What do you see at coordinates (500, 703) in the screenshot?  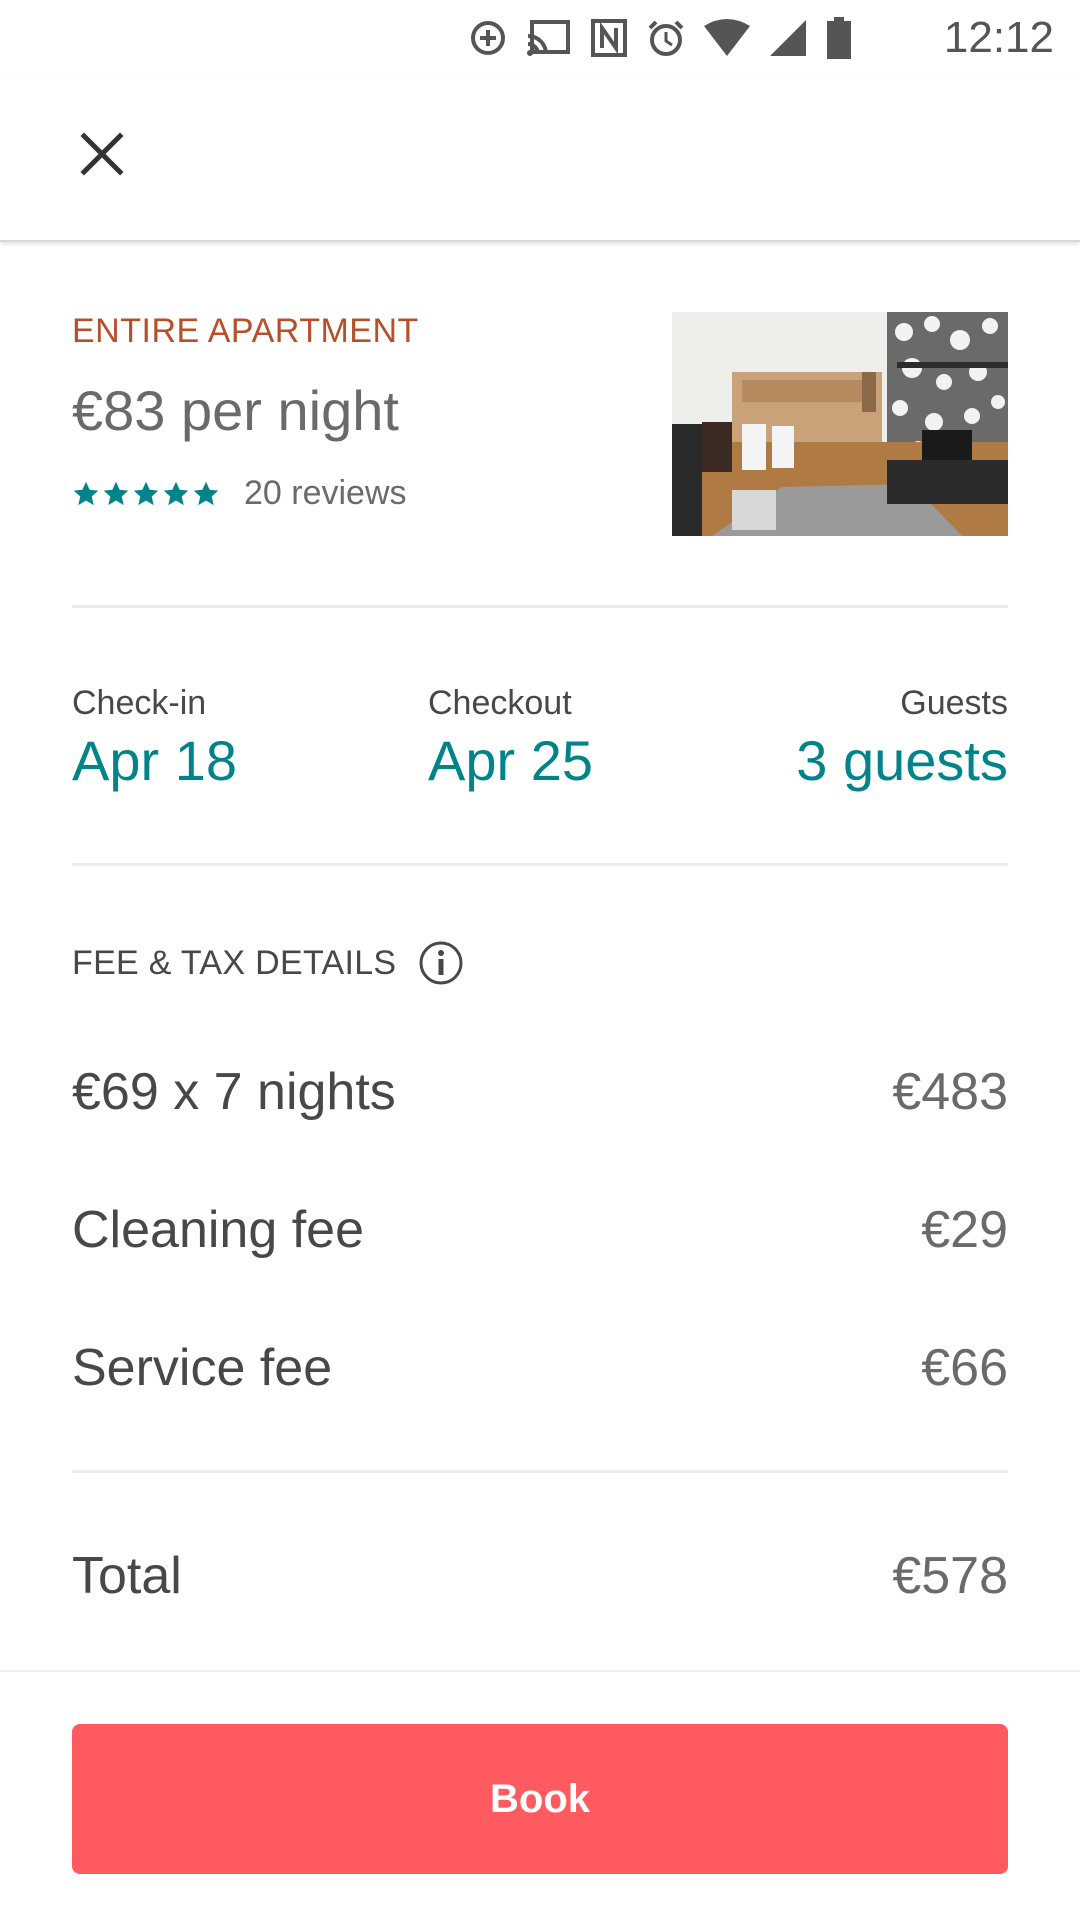 I see `checkout-label: Checkout` at bounding box center [500, 703].